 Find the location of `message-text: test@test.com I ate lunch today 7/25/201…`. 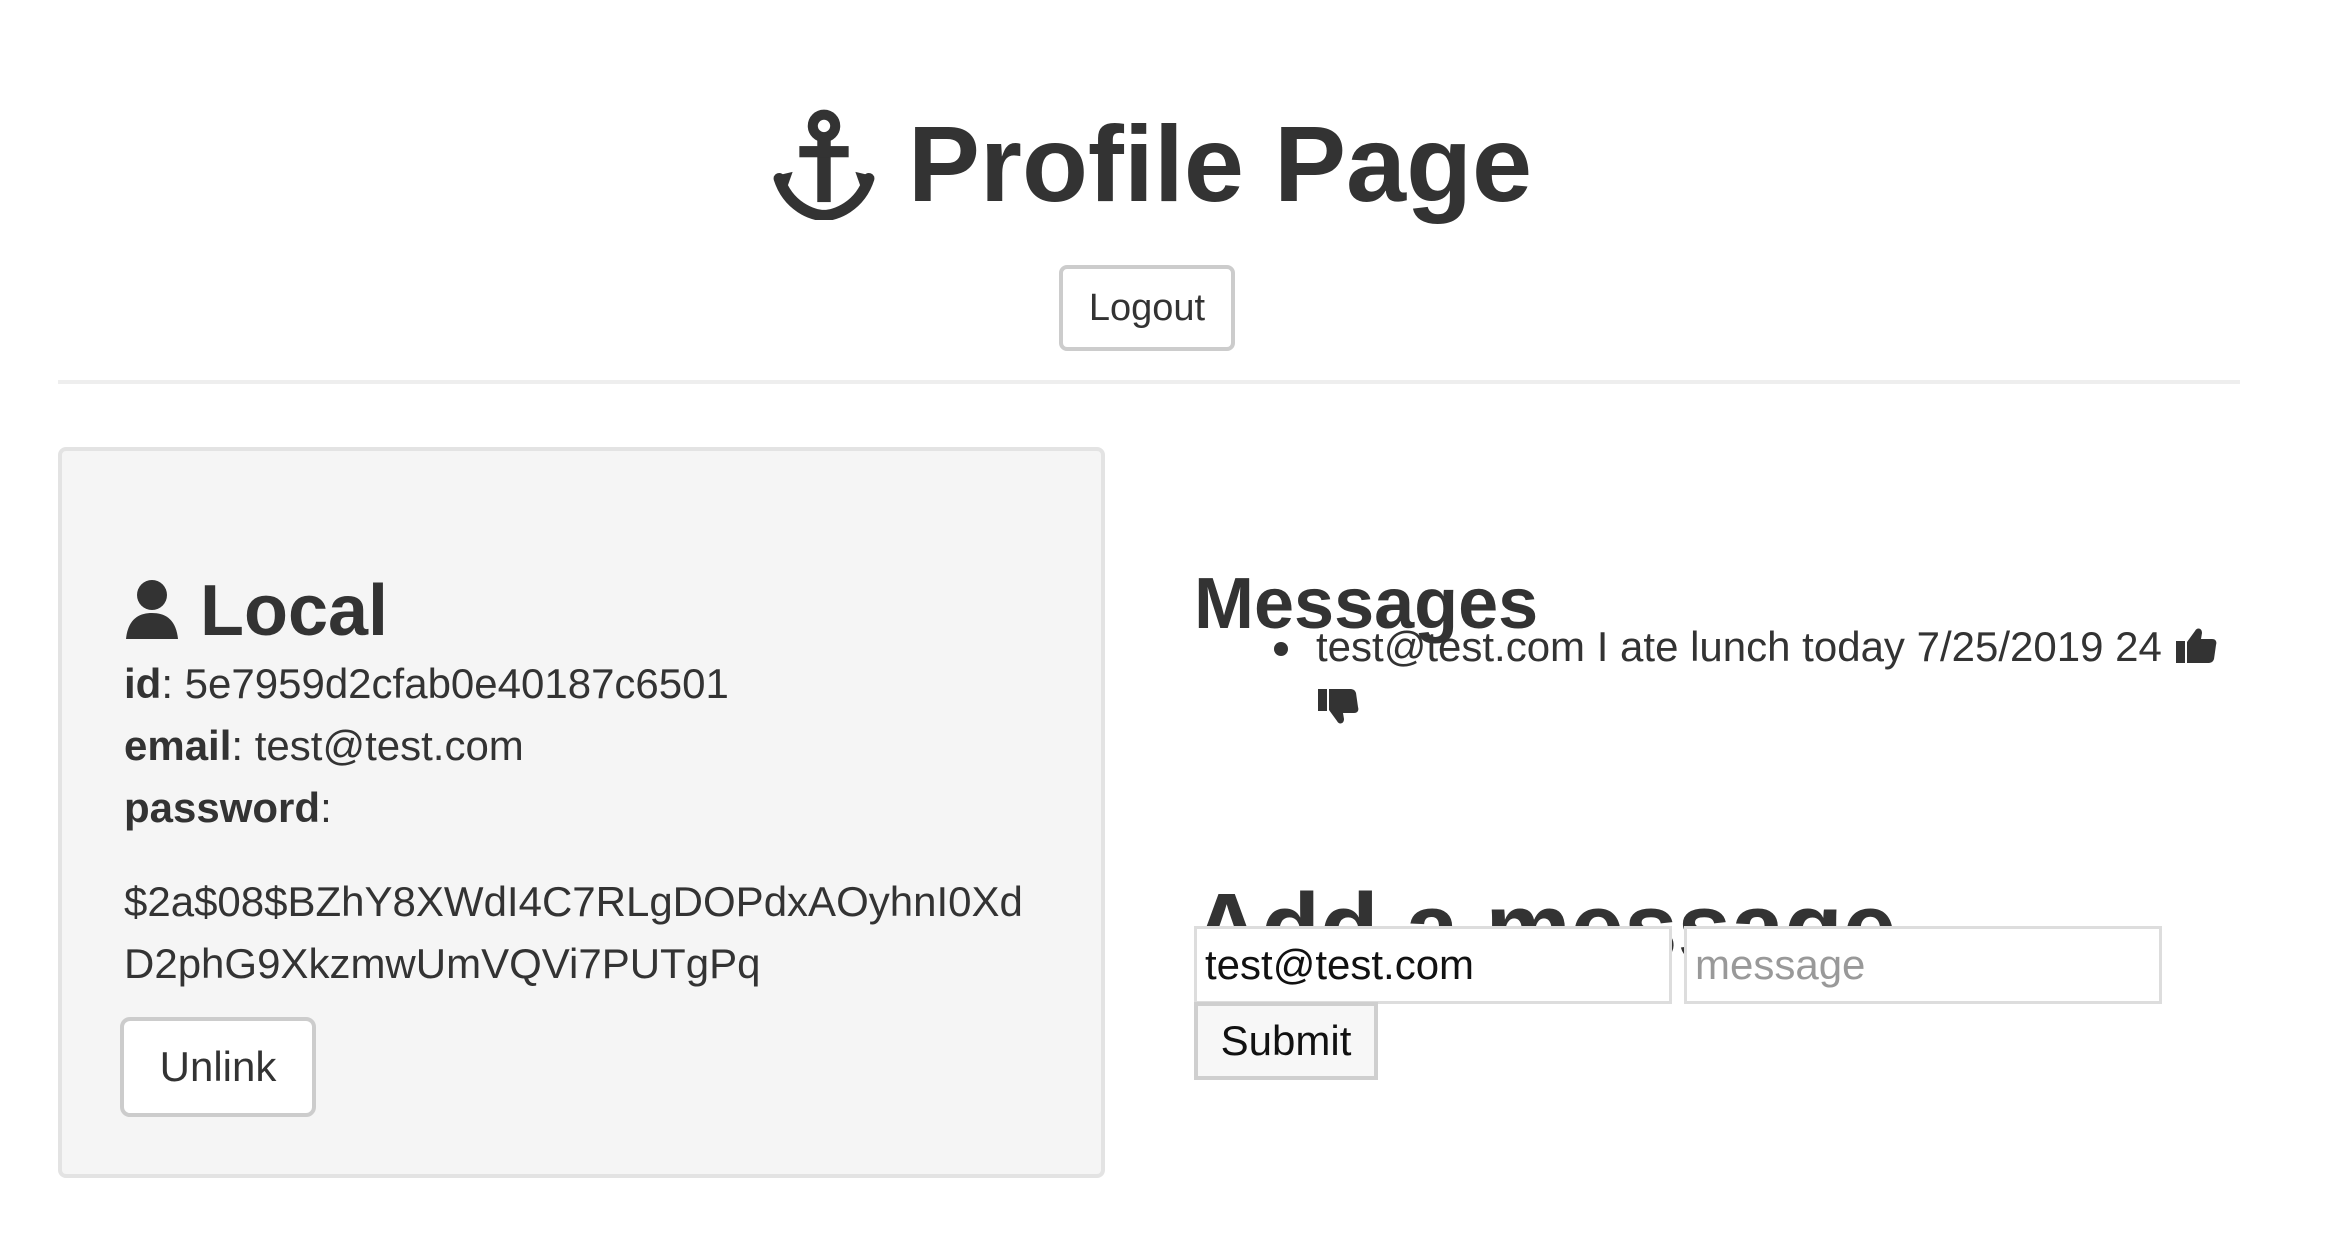

message-text: test@test.com I ate lunch today 7/25/201… is located at coordinates (1739, 646).